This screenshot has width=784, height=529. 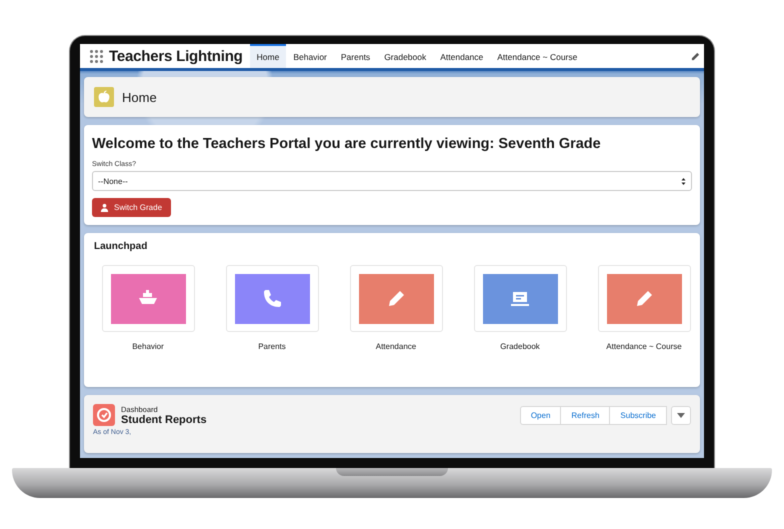 What do you see at coordinates (139, 97) in the screenshot?
I see `page-title: Home` at bounding box center [139, 97].